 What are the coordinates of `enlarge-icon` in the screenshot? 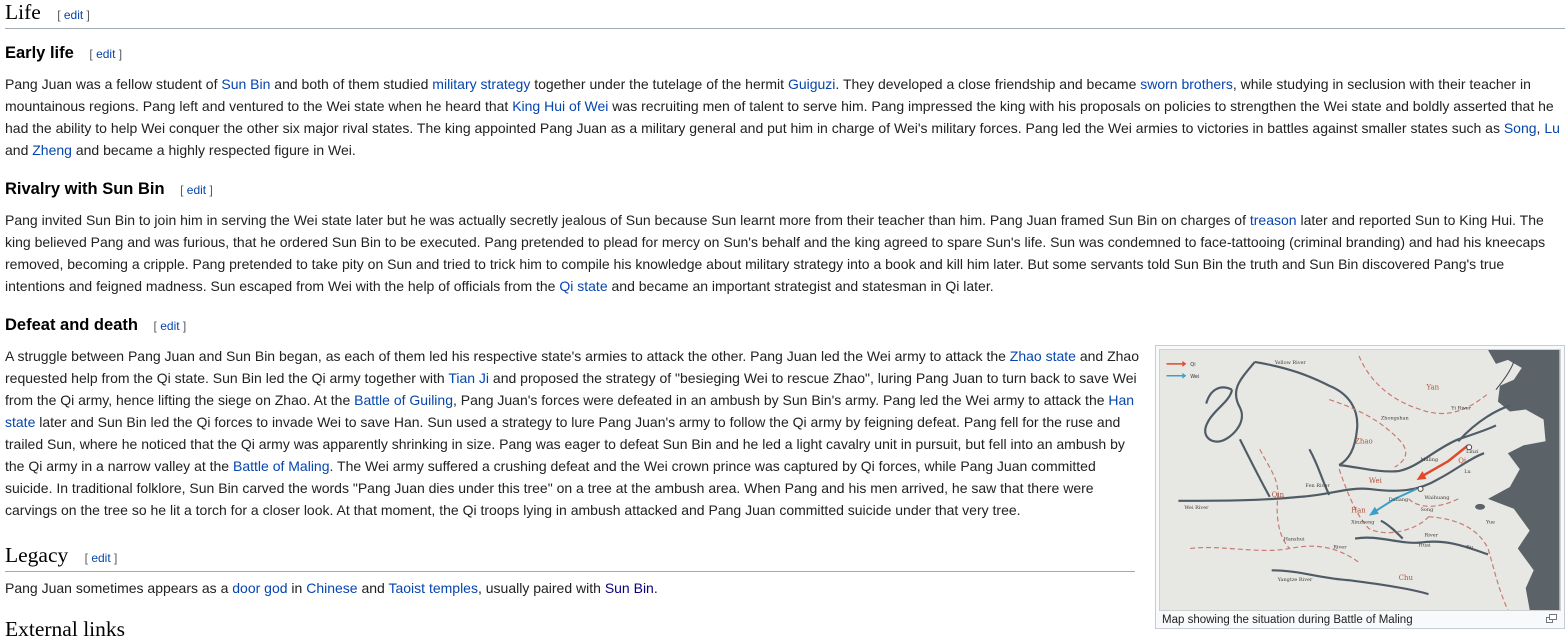 It's located at (1551, 618).